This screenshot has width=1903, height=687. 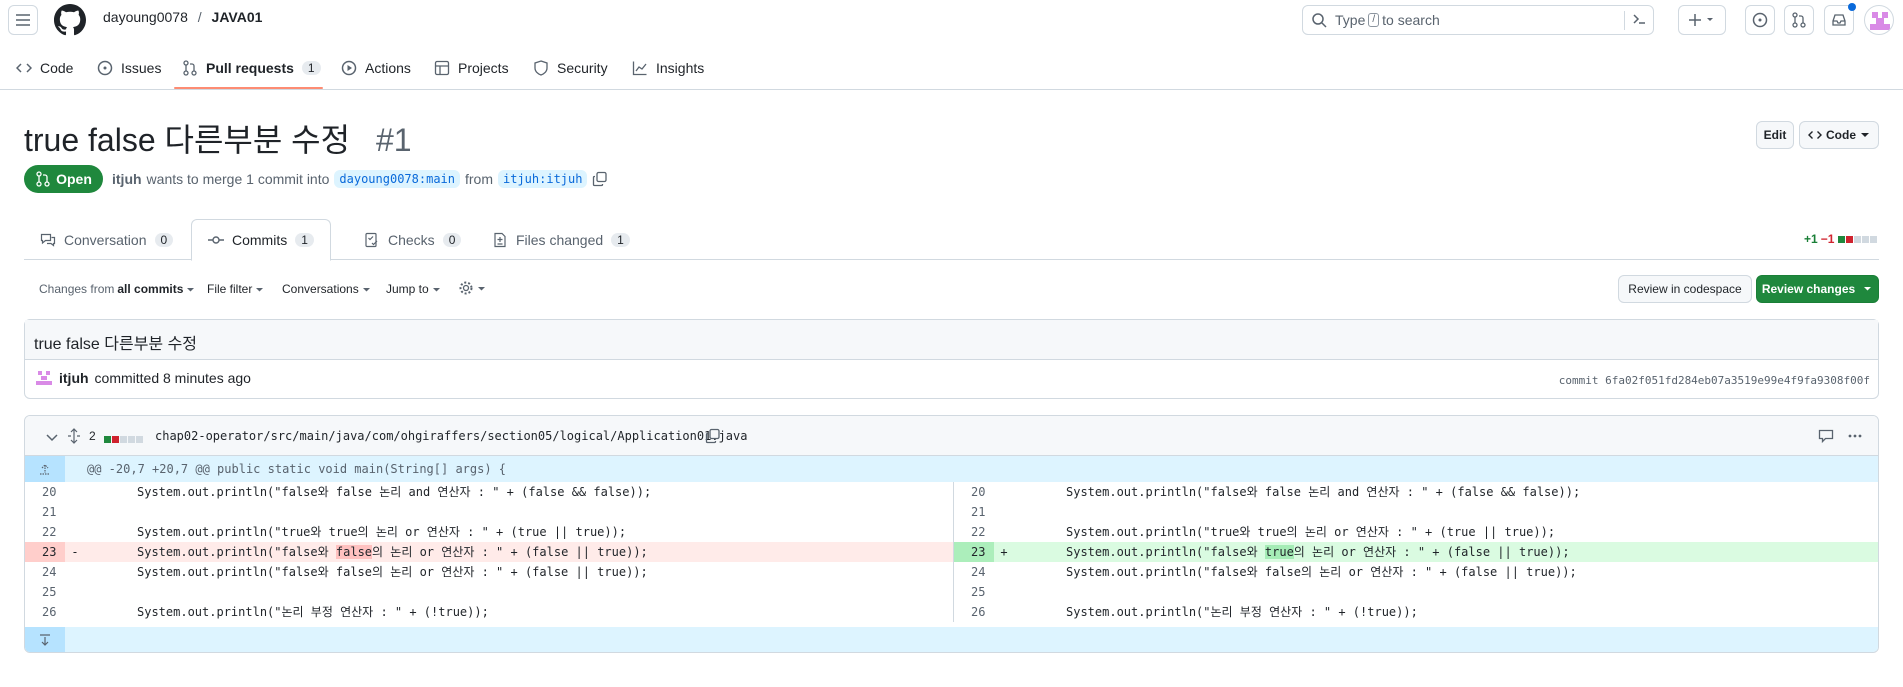 I want to click on expand-down-icon, so click(x=45, y=639).